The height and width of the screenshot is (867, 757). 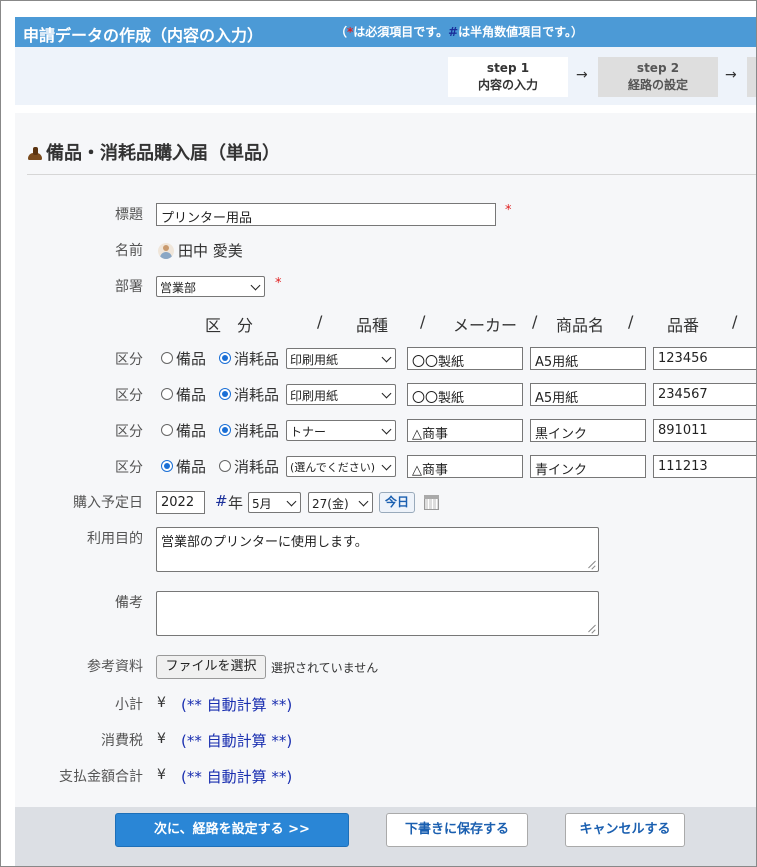 What do you see at coordinates (225, 466) in the screenshot?
I see `item-4-radio-consumable` at bounding box center [225, 466].